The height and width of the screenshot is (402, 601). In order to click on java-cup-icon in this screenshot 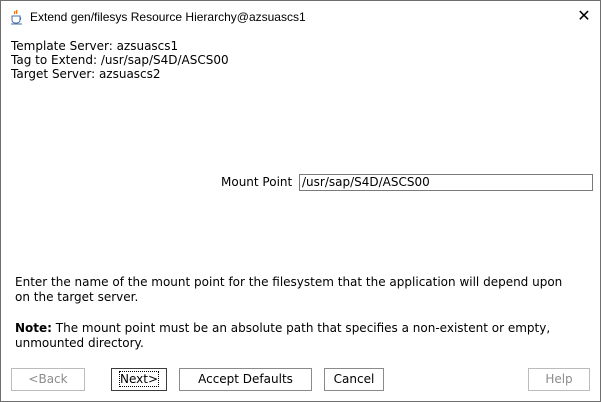, I will do `click(17, 17)`.